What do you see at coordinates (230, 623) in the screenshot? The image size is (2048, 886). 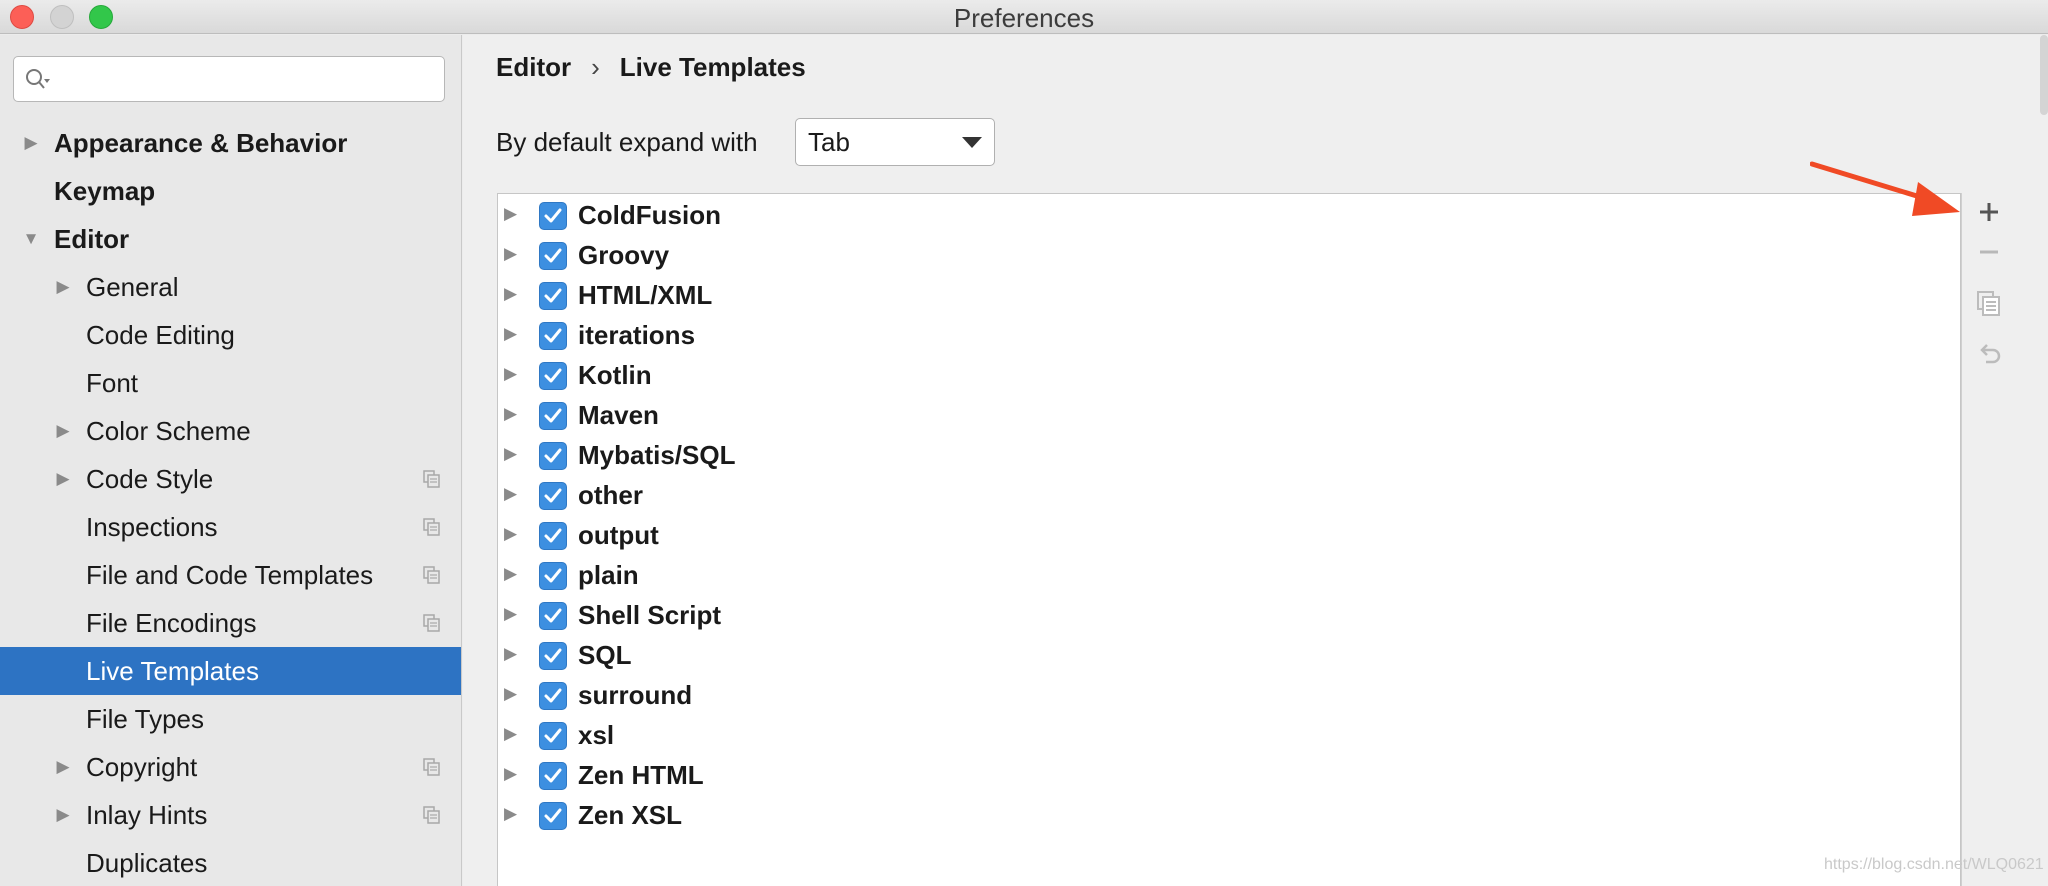 I see `sidebar-item-file-encodings: File Encodings` at bounding box center [230, 623].